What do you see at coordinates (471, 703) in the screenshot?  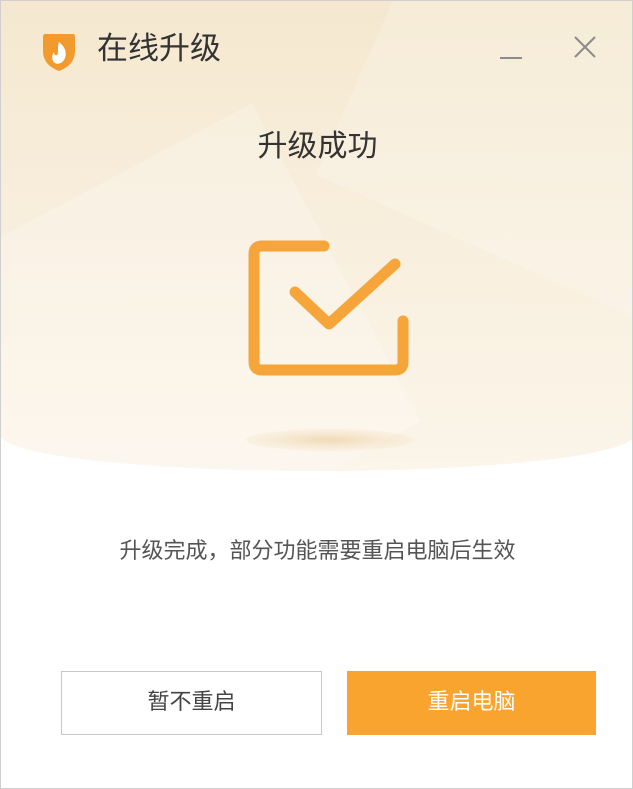 I see `restart-now-button: 重启电脑` at bounding box center [471, 703].